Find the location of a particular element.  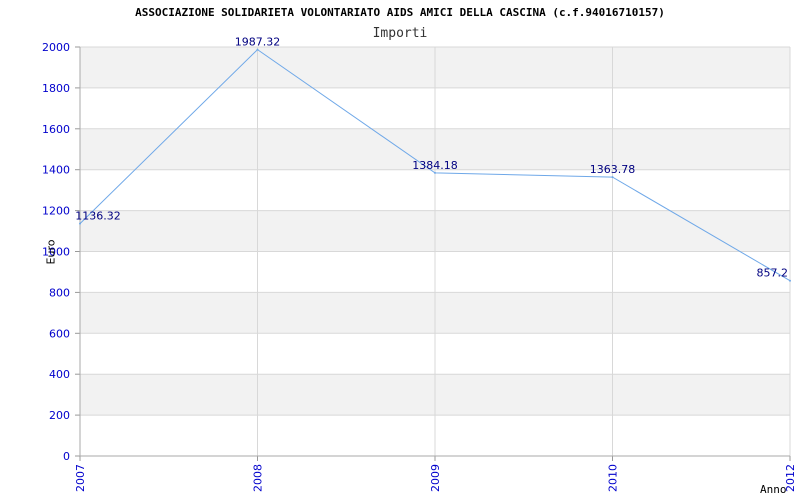

data-label: 1363.78 is located at coordinates (613, 169).